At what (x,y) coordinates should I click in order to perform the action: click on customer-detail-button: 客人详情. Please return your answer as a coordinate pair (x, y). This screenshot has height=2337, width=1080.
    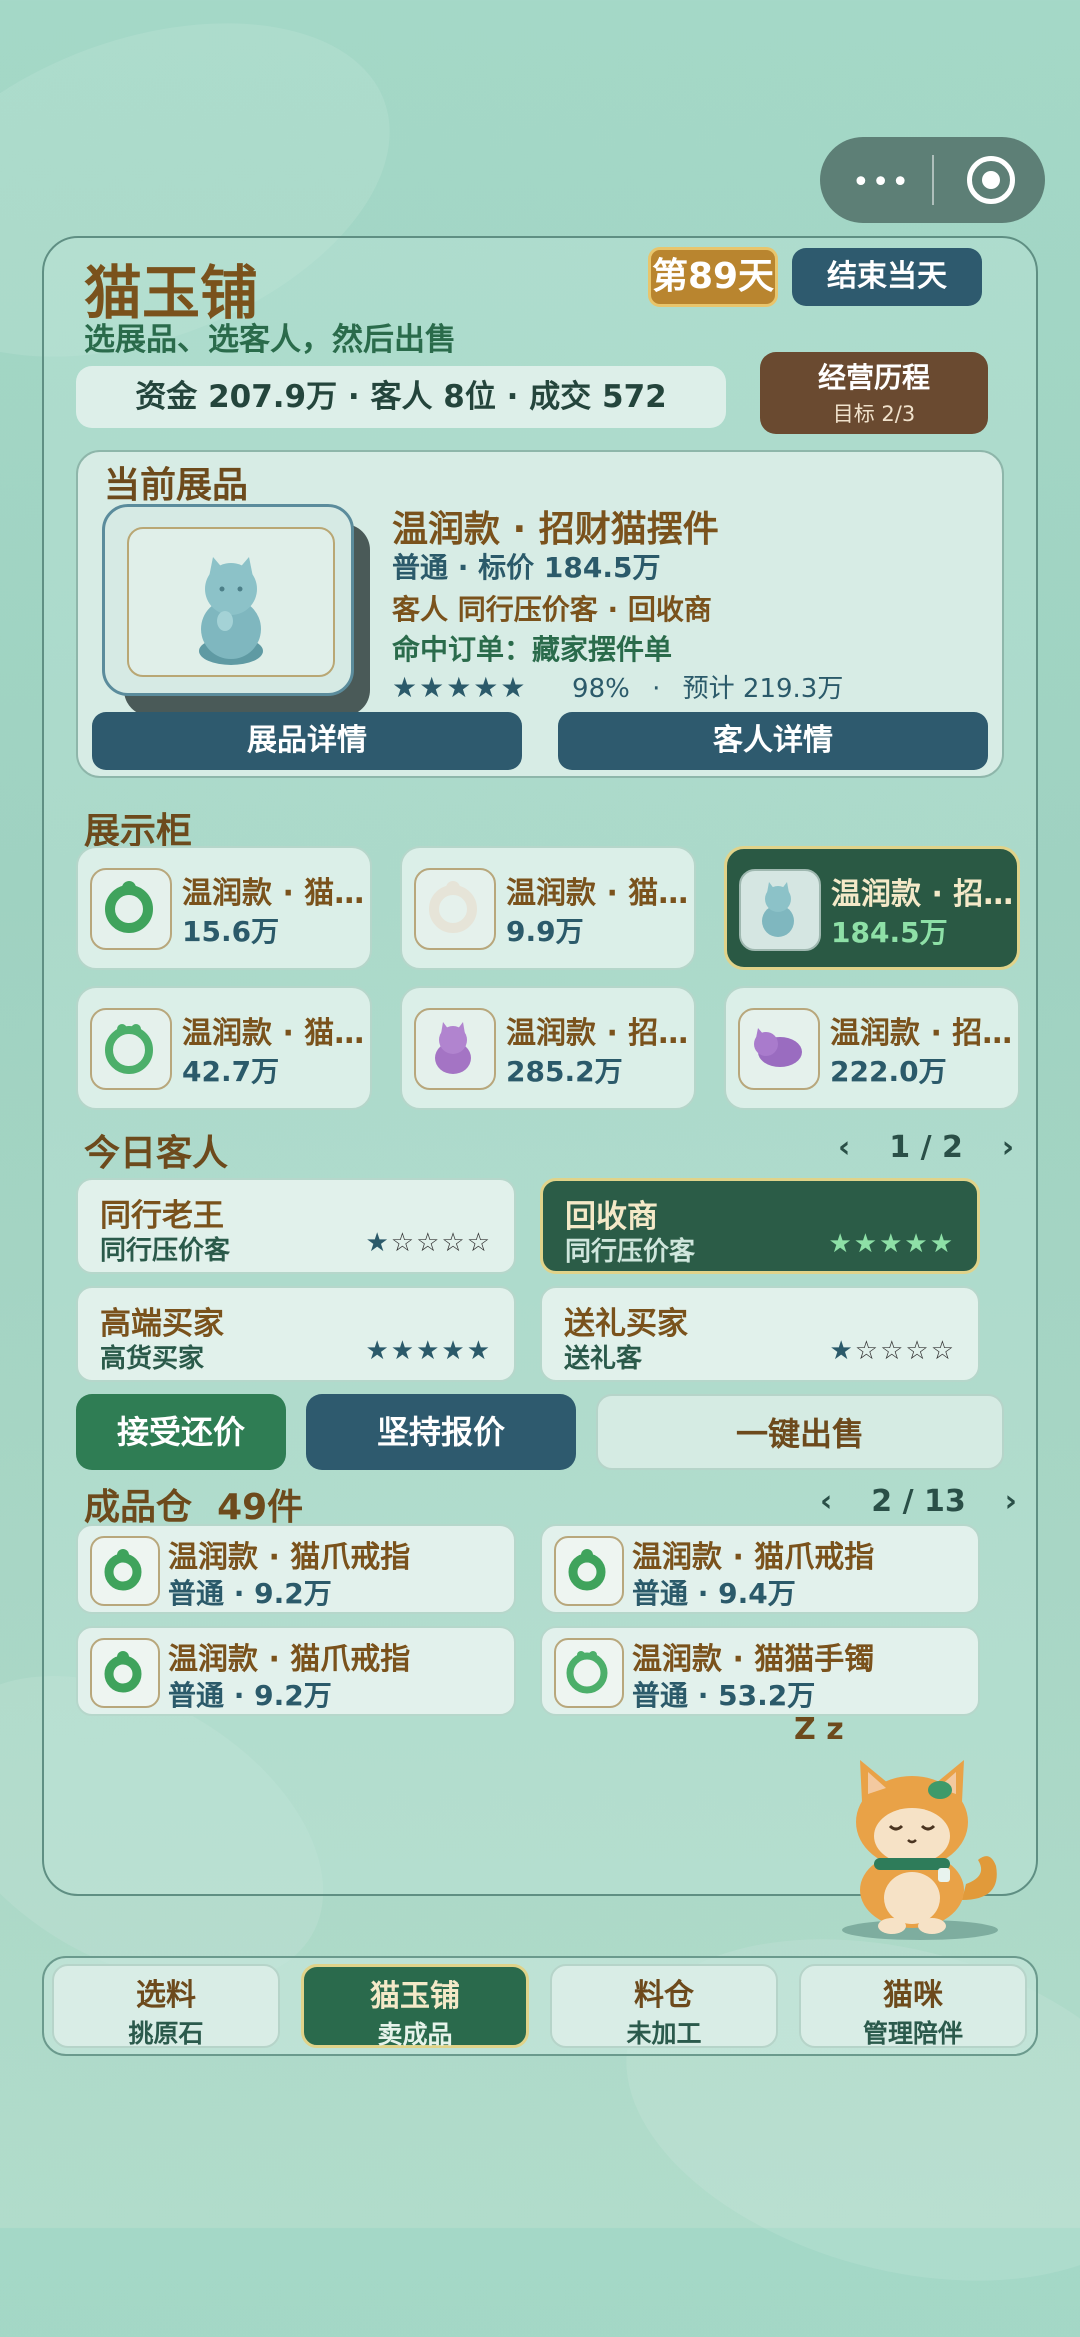
    Looking at the image, I should click on (773, 741).